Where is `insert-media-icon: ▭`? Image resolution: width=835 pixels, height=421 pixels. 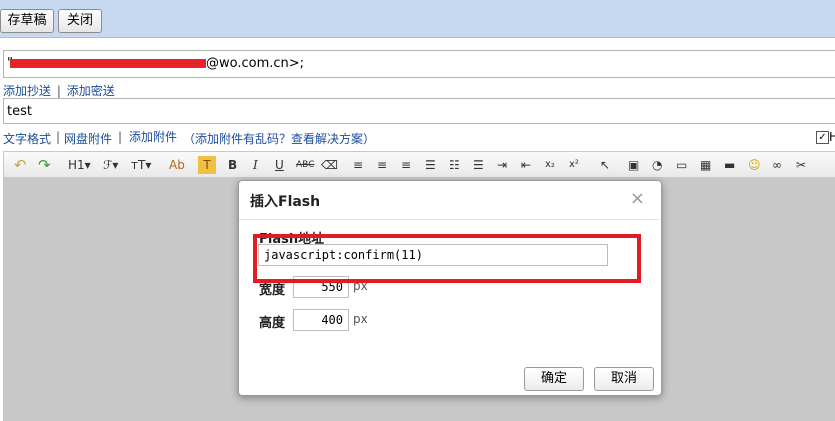 insert-media-icon: ▭ is located at coordinates (681, 165).